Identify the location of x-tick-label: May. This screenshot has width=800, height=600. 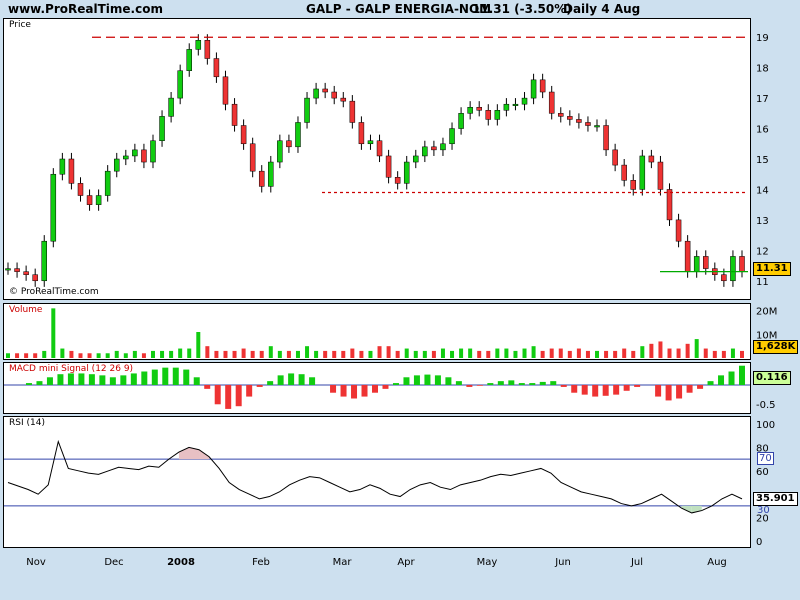
(487, 562).